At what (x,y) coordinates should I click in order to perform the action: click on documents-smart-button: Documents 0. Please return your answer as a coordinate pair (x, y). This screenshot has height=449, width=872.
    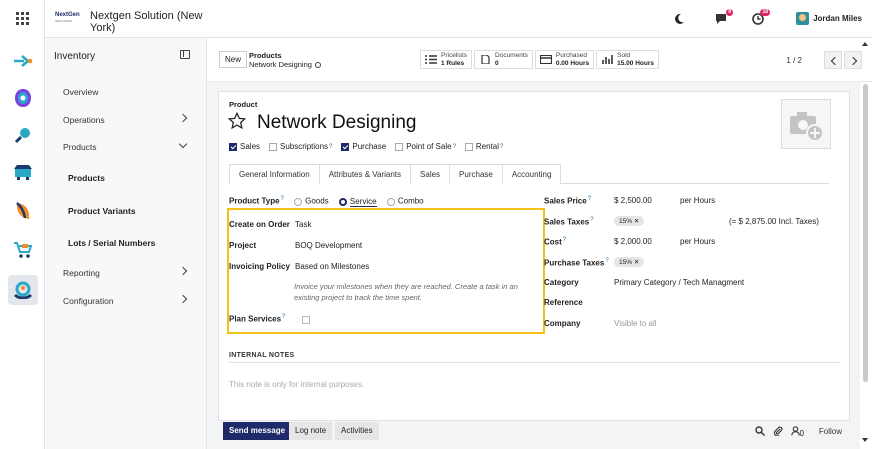
    Looking at the image, I should click on (503, 59).